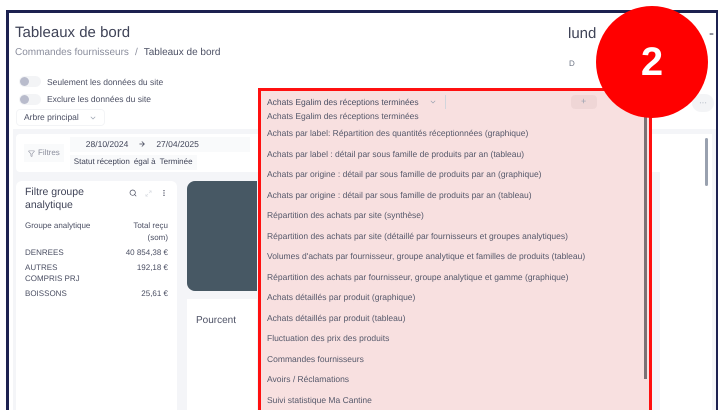 This screenshot has height=410, width=721. What do you see at coordinates (395, 154) in the screenshot?
I see `dropdown-option: Achats par label : détail par sous famille de produits par an (tableau)` at bounding box center [395, 154].